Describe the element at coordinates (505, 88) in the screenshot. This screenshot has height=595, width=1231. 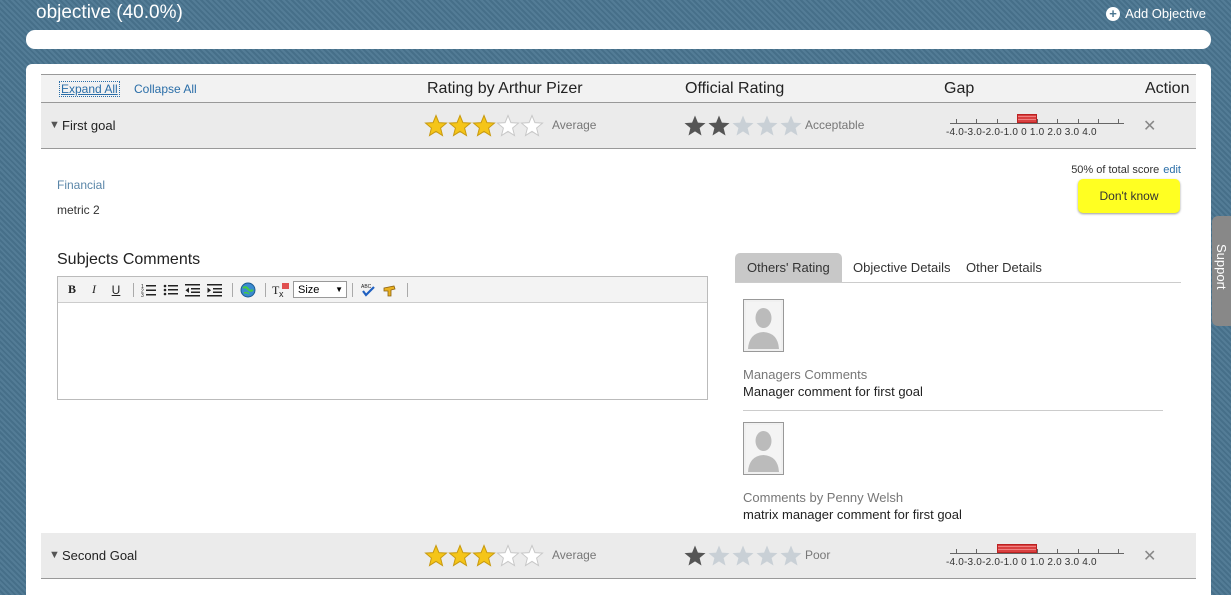
I see `col-rating-by: Rating by Arthur Pizer` at that location.